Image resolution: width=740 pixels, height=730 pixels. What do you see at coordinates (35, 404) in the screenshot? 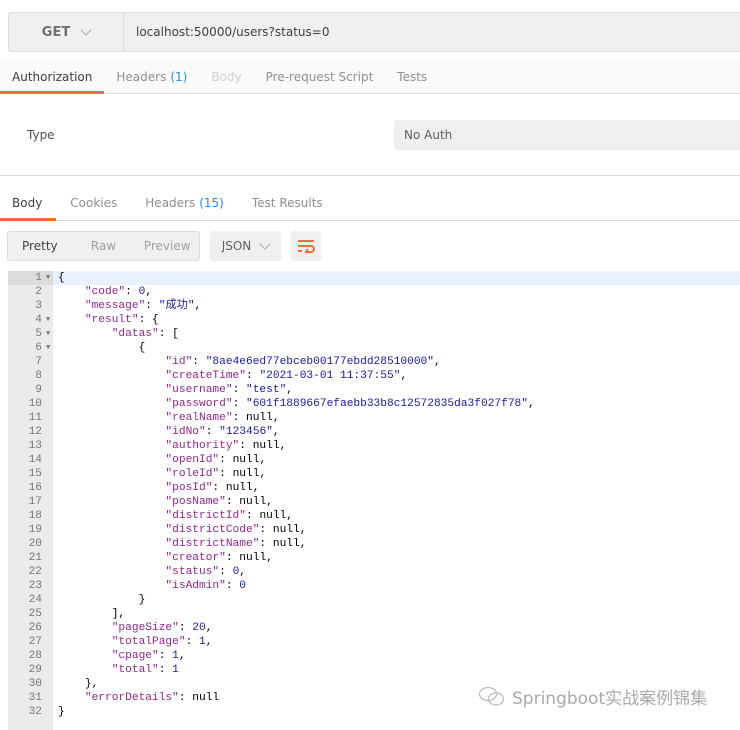
I see `line-number: 10` at bounding box center [35, 404].